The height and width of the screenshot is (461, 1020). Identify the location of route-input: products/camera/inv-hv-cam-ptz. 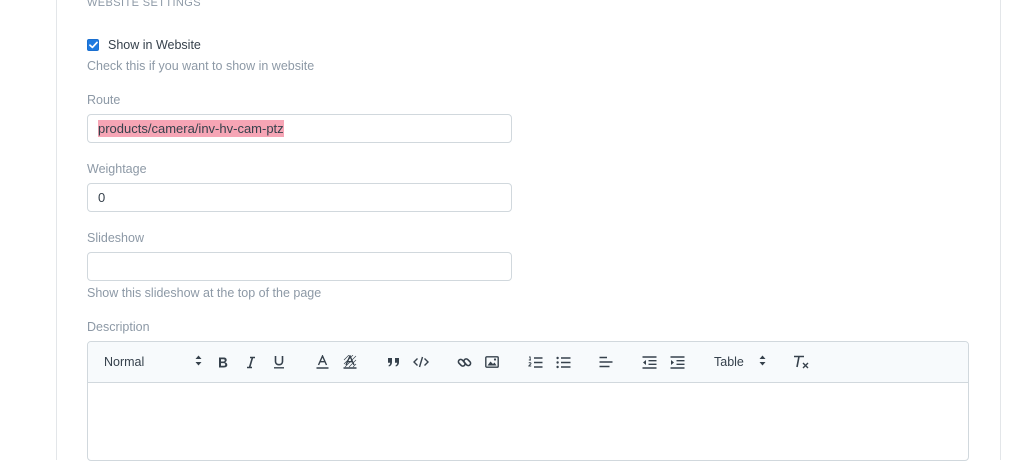
(299, 128).